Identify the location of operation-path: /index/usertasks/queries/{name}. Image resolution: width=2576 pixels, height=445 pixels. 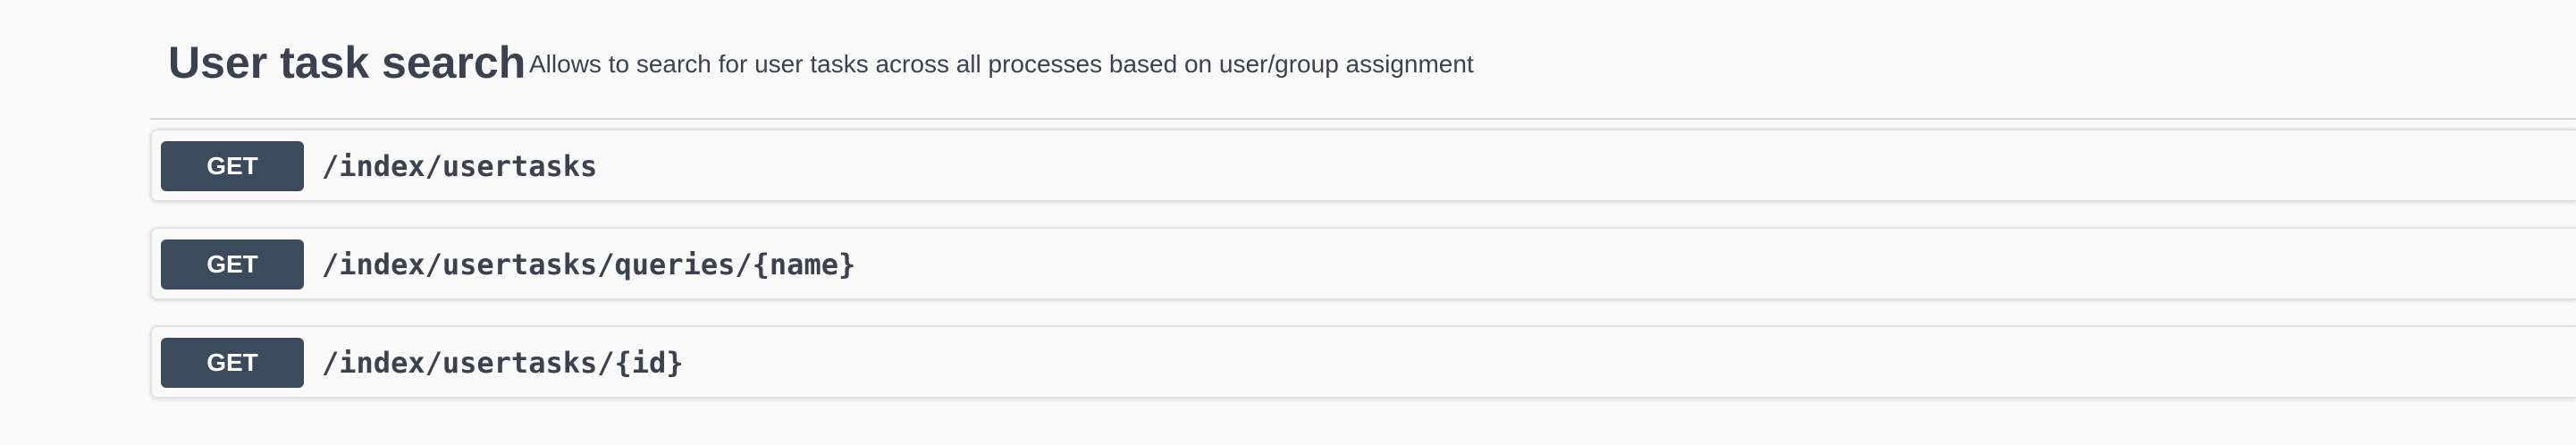
(589, 264).